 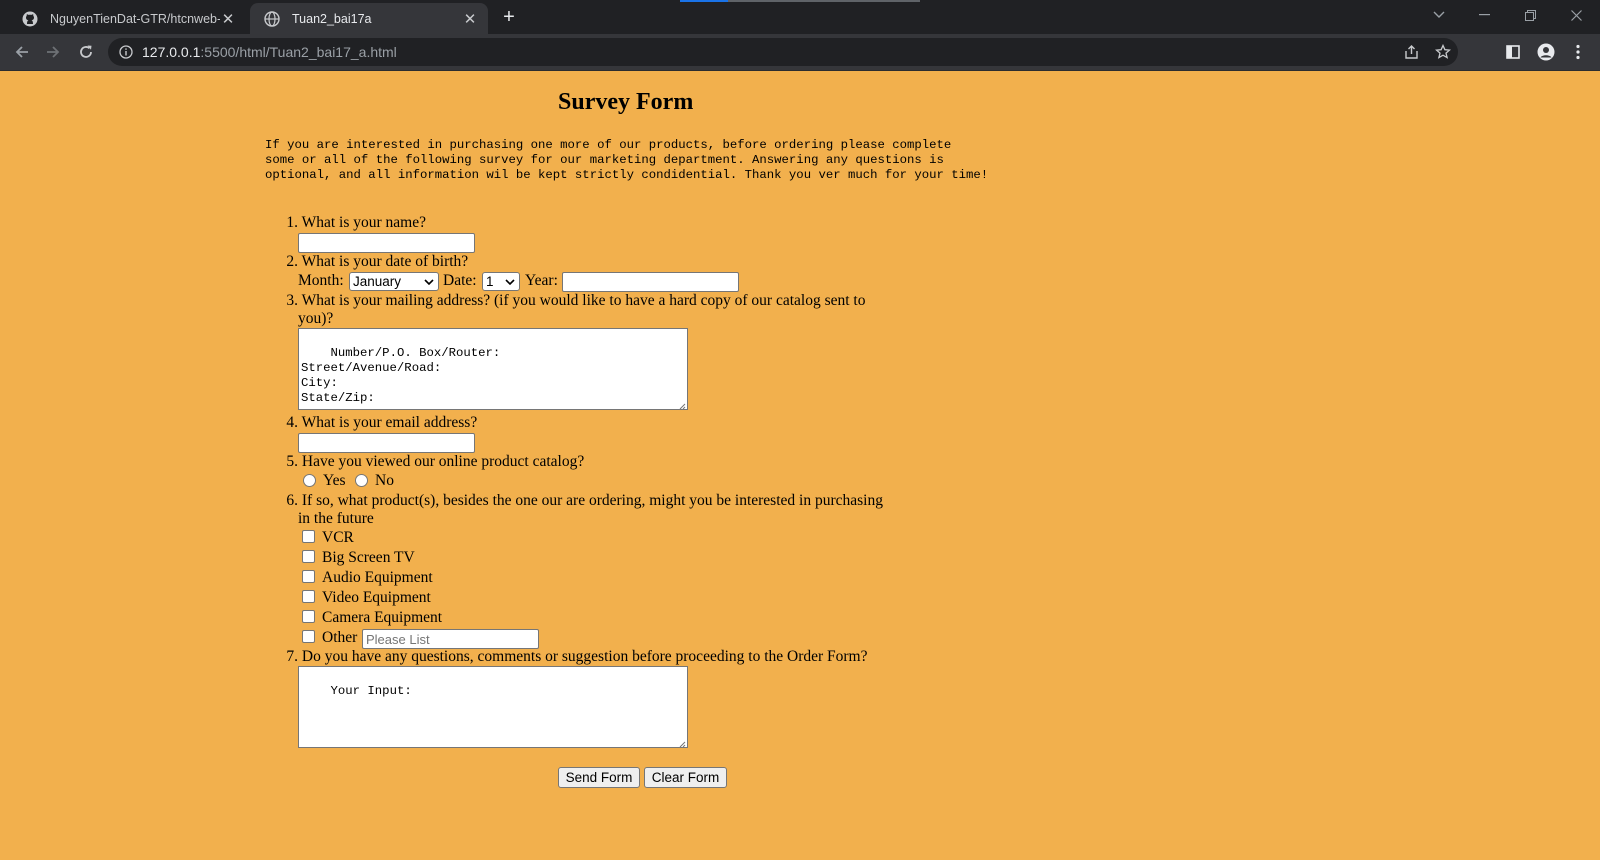 I want to click on page-title: Survey Form, so click(x=626, y=102).